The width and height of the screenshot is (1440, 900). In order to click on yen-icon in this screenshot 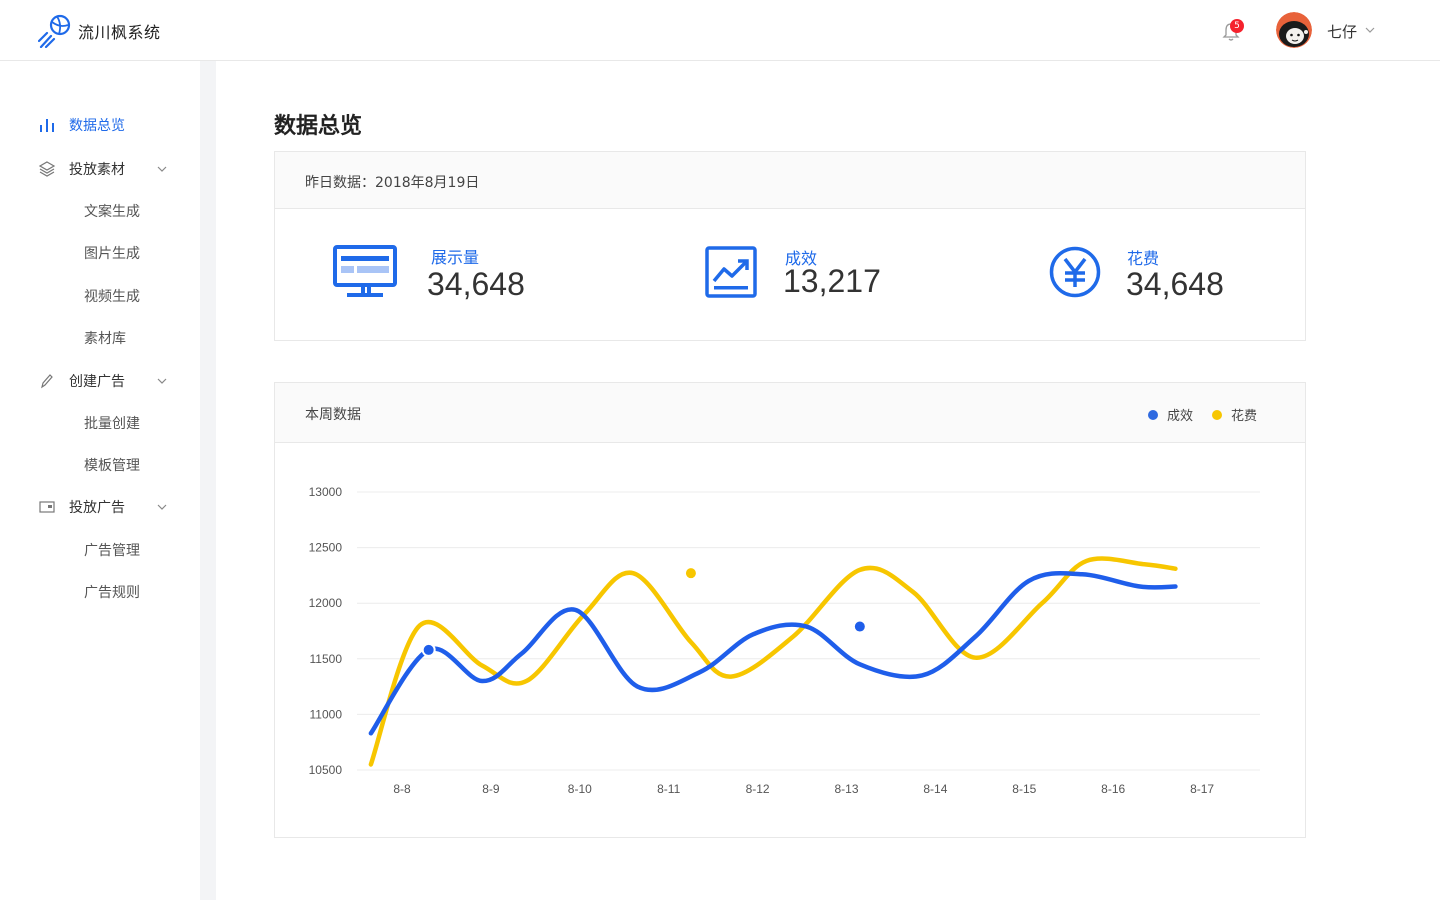, I will do `click(1075, 272)`.